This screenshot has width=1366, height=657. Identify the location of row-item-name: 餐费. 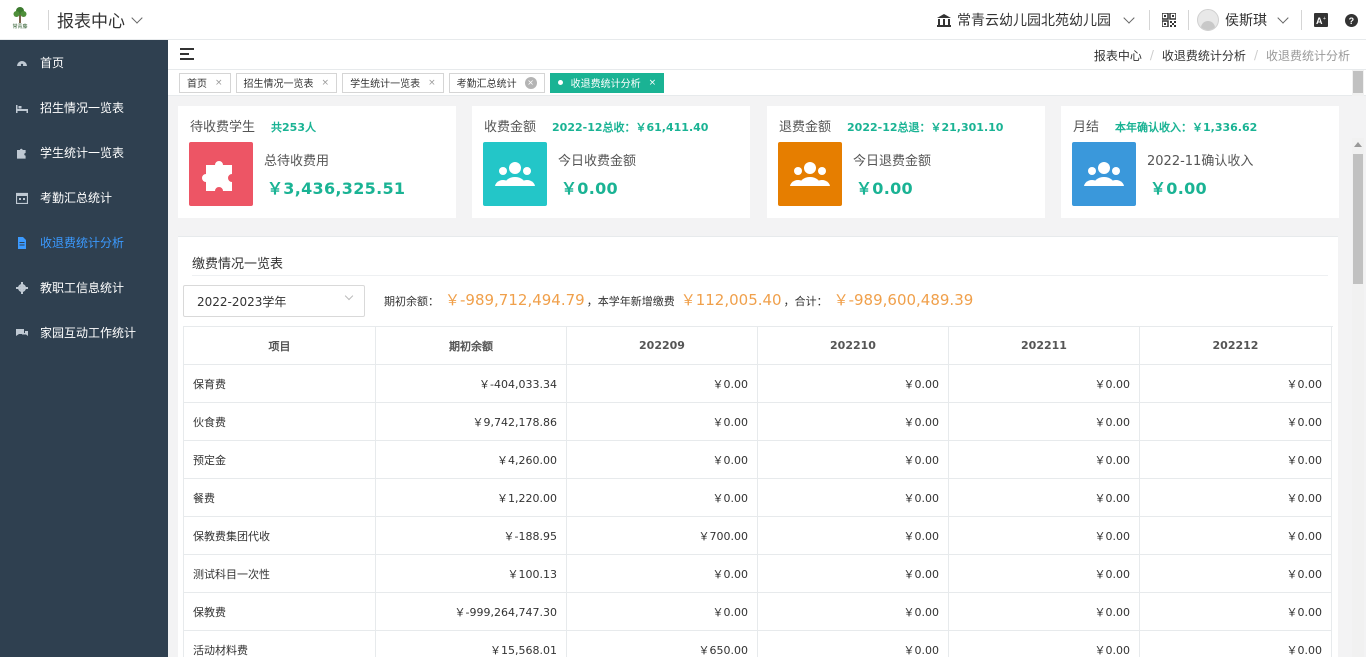
(280, 498).